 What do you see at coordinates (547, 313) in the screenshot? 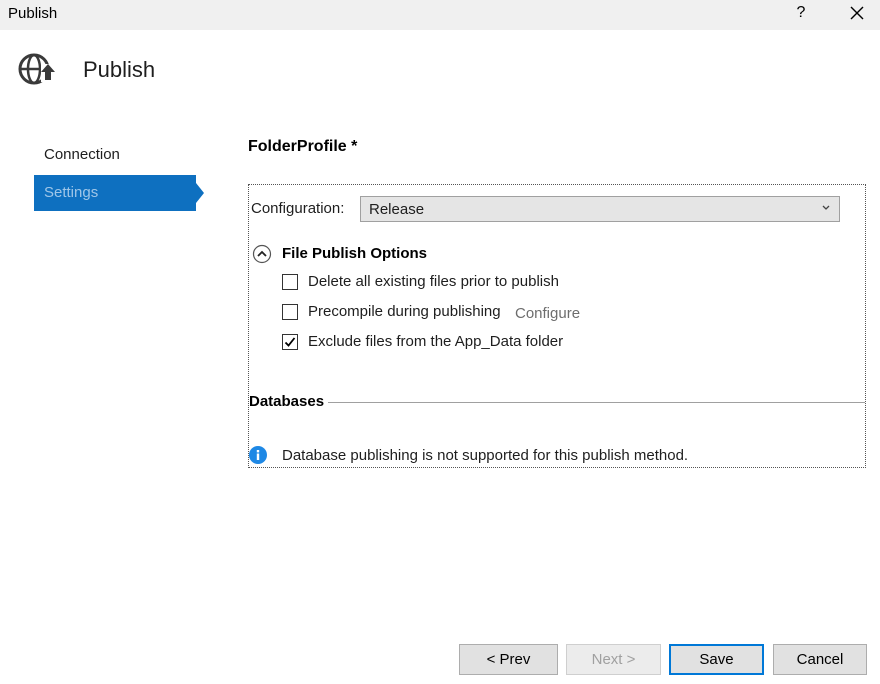
I see `configure-link: Configure` at bounding box center [547, 313].